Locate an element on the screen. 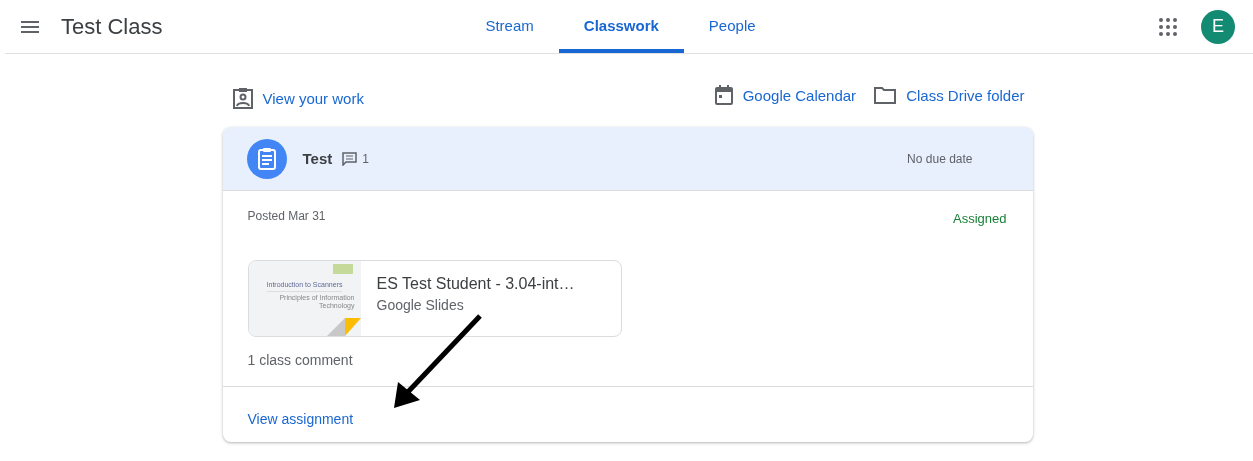  folder-icon is located at coordinates (885, 95).